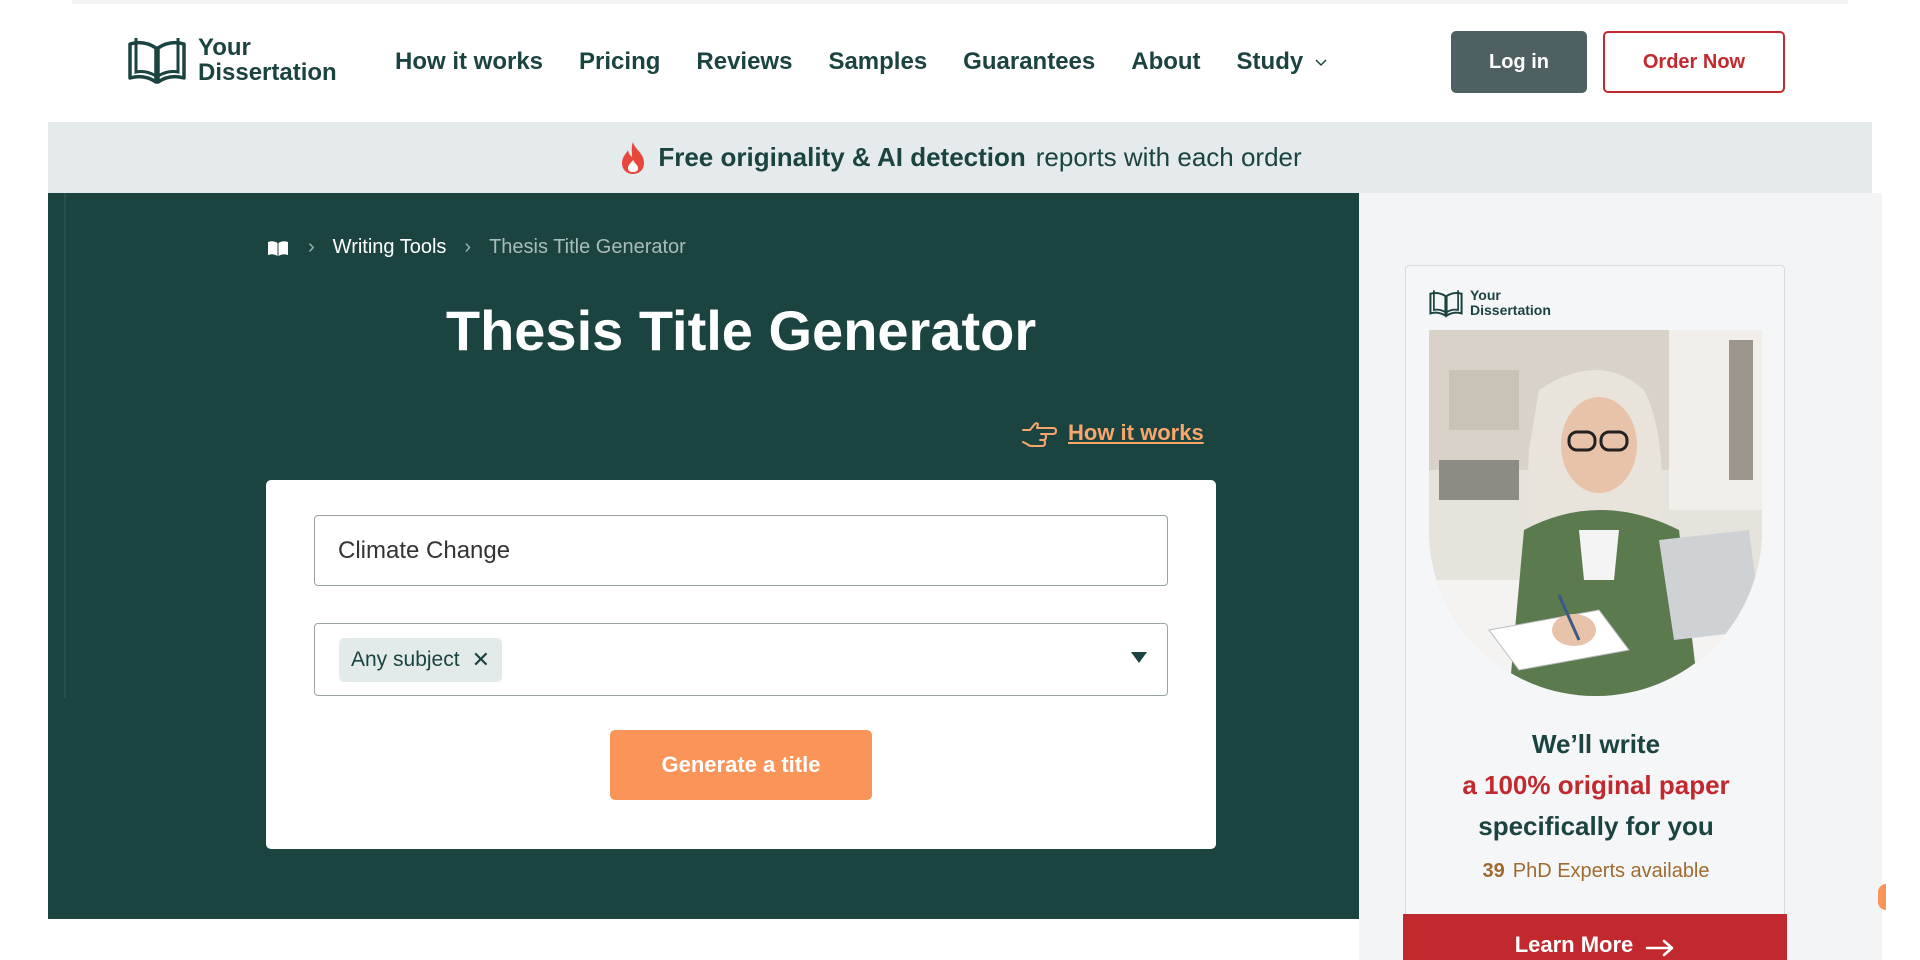 Image resolution: width=1920 pixels, height=960 pixels. I want to click on nav-pricing: Pricing, so click(619, 62).